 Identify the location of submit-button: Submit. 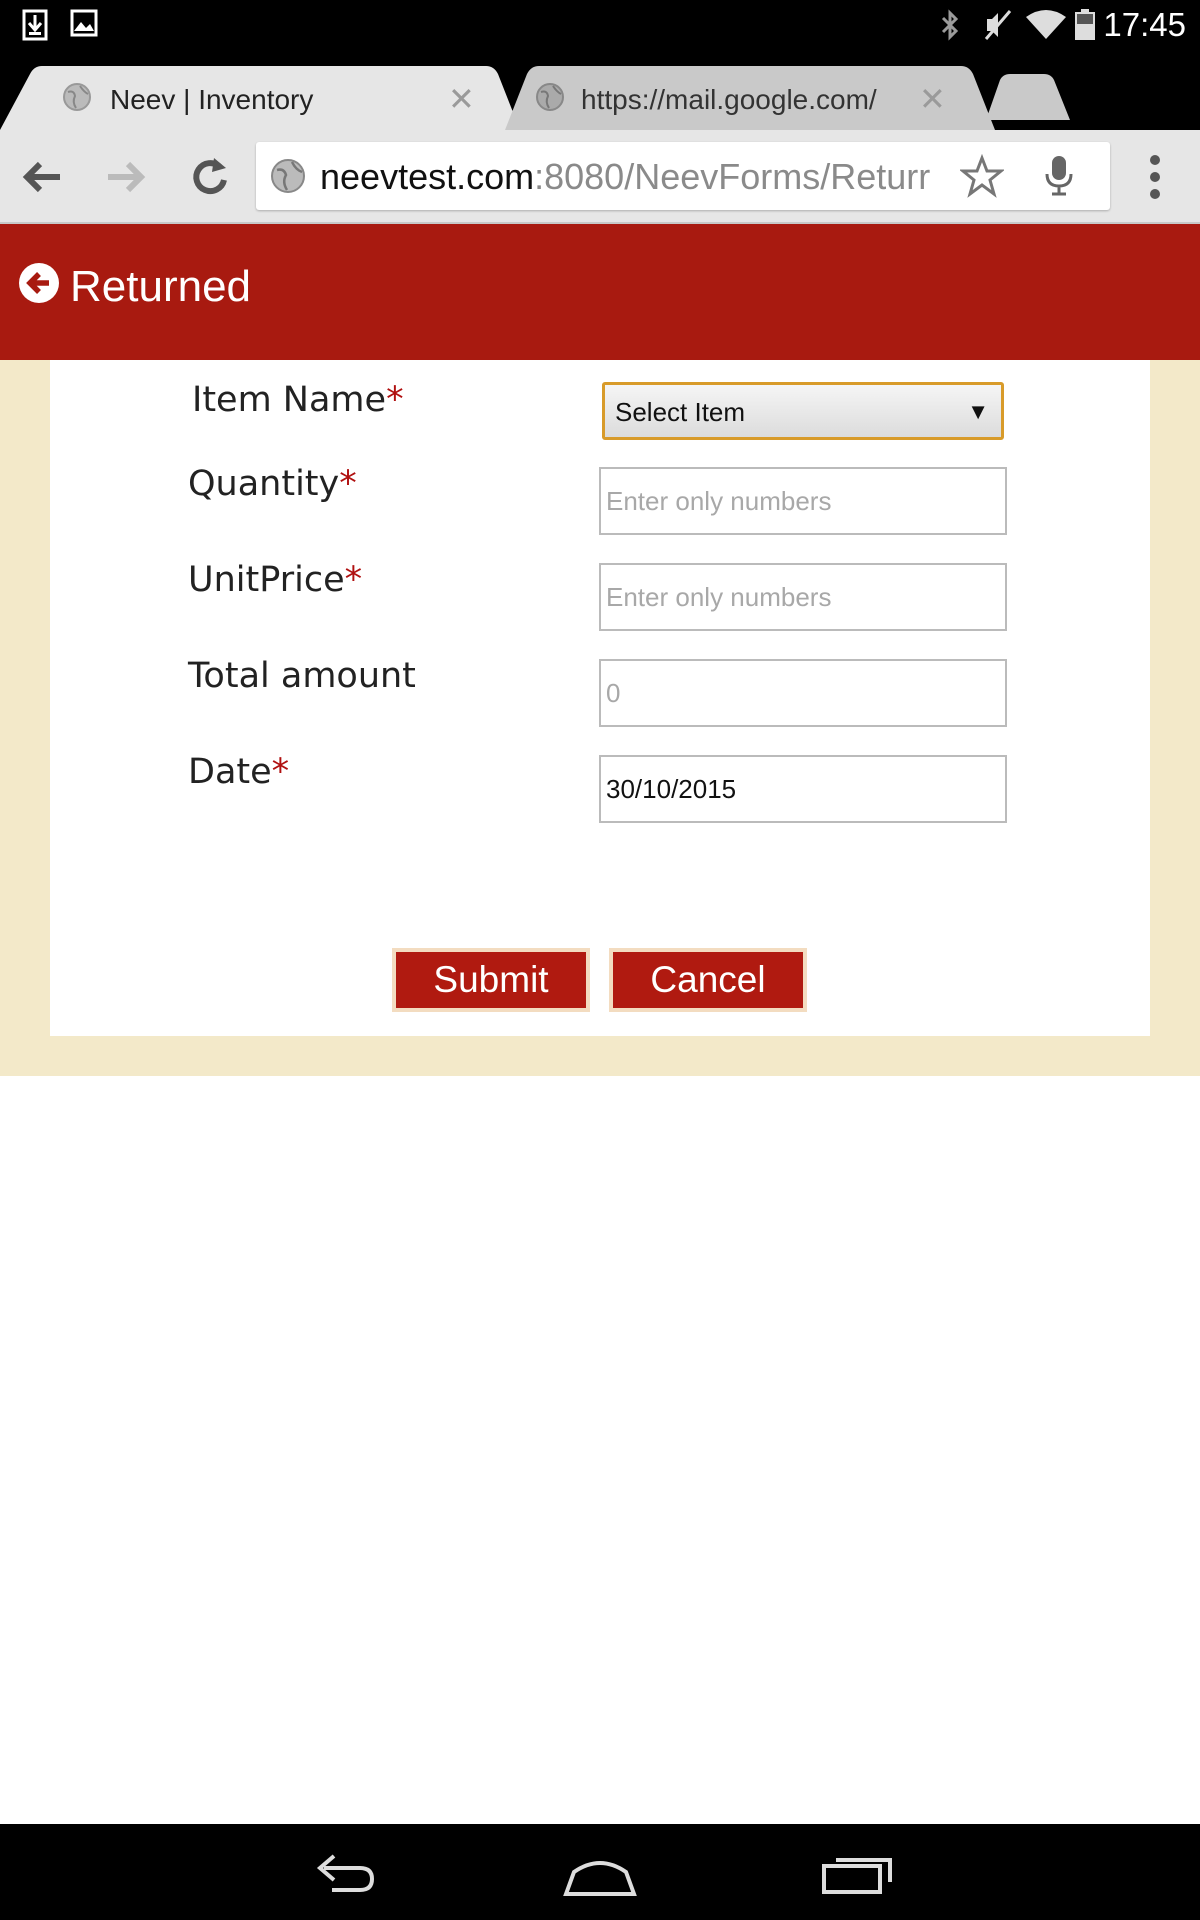
(491, 980).